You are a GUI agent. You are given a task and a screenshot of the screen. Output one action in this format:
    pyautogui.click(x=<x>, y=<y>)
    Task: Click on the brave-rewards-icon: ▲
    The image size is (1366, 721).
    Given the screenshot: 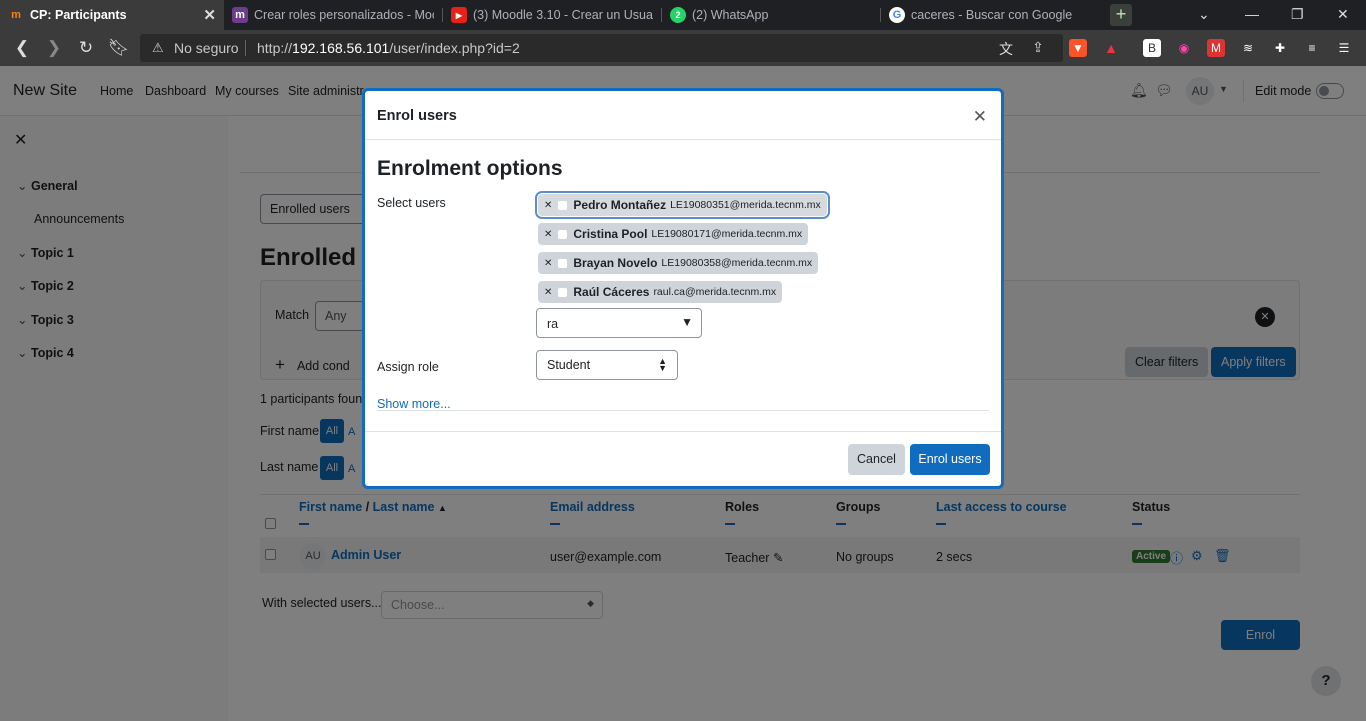 What is the action you would take?
    pyautogui.click(x=1111, y=48)
    